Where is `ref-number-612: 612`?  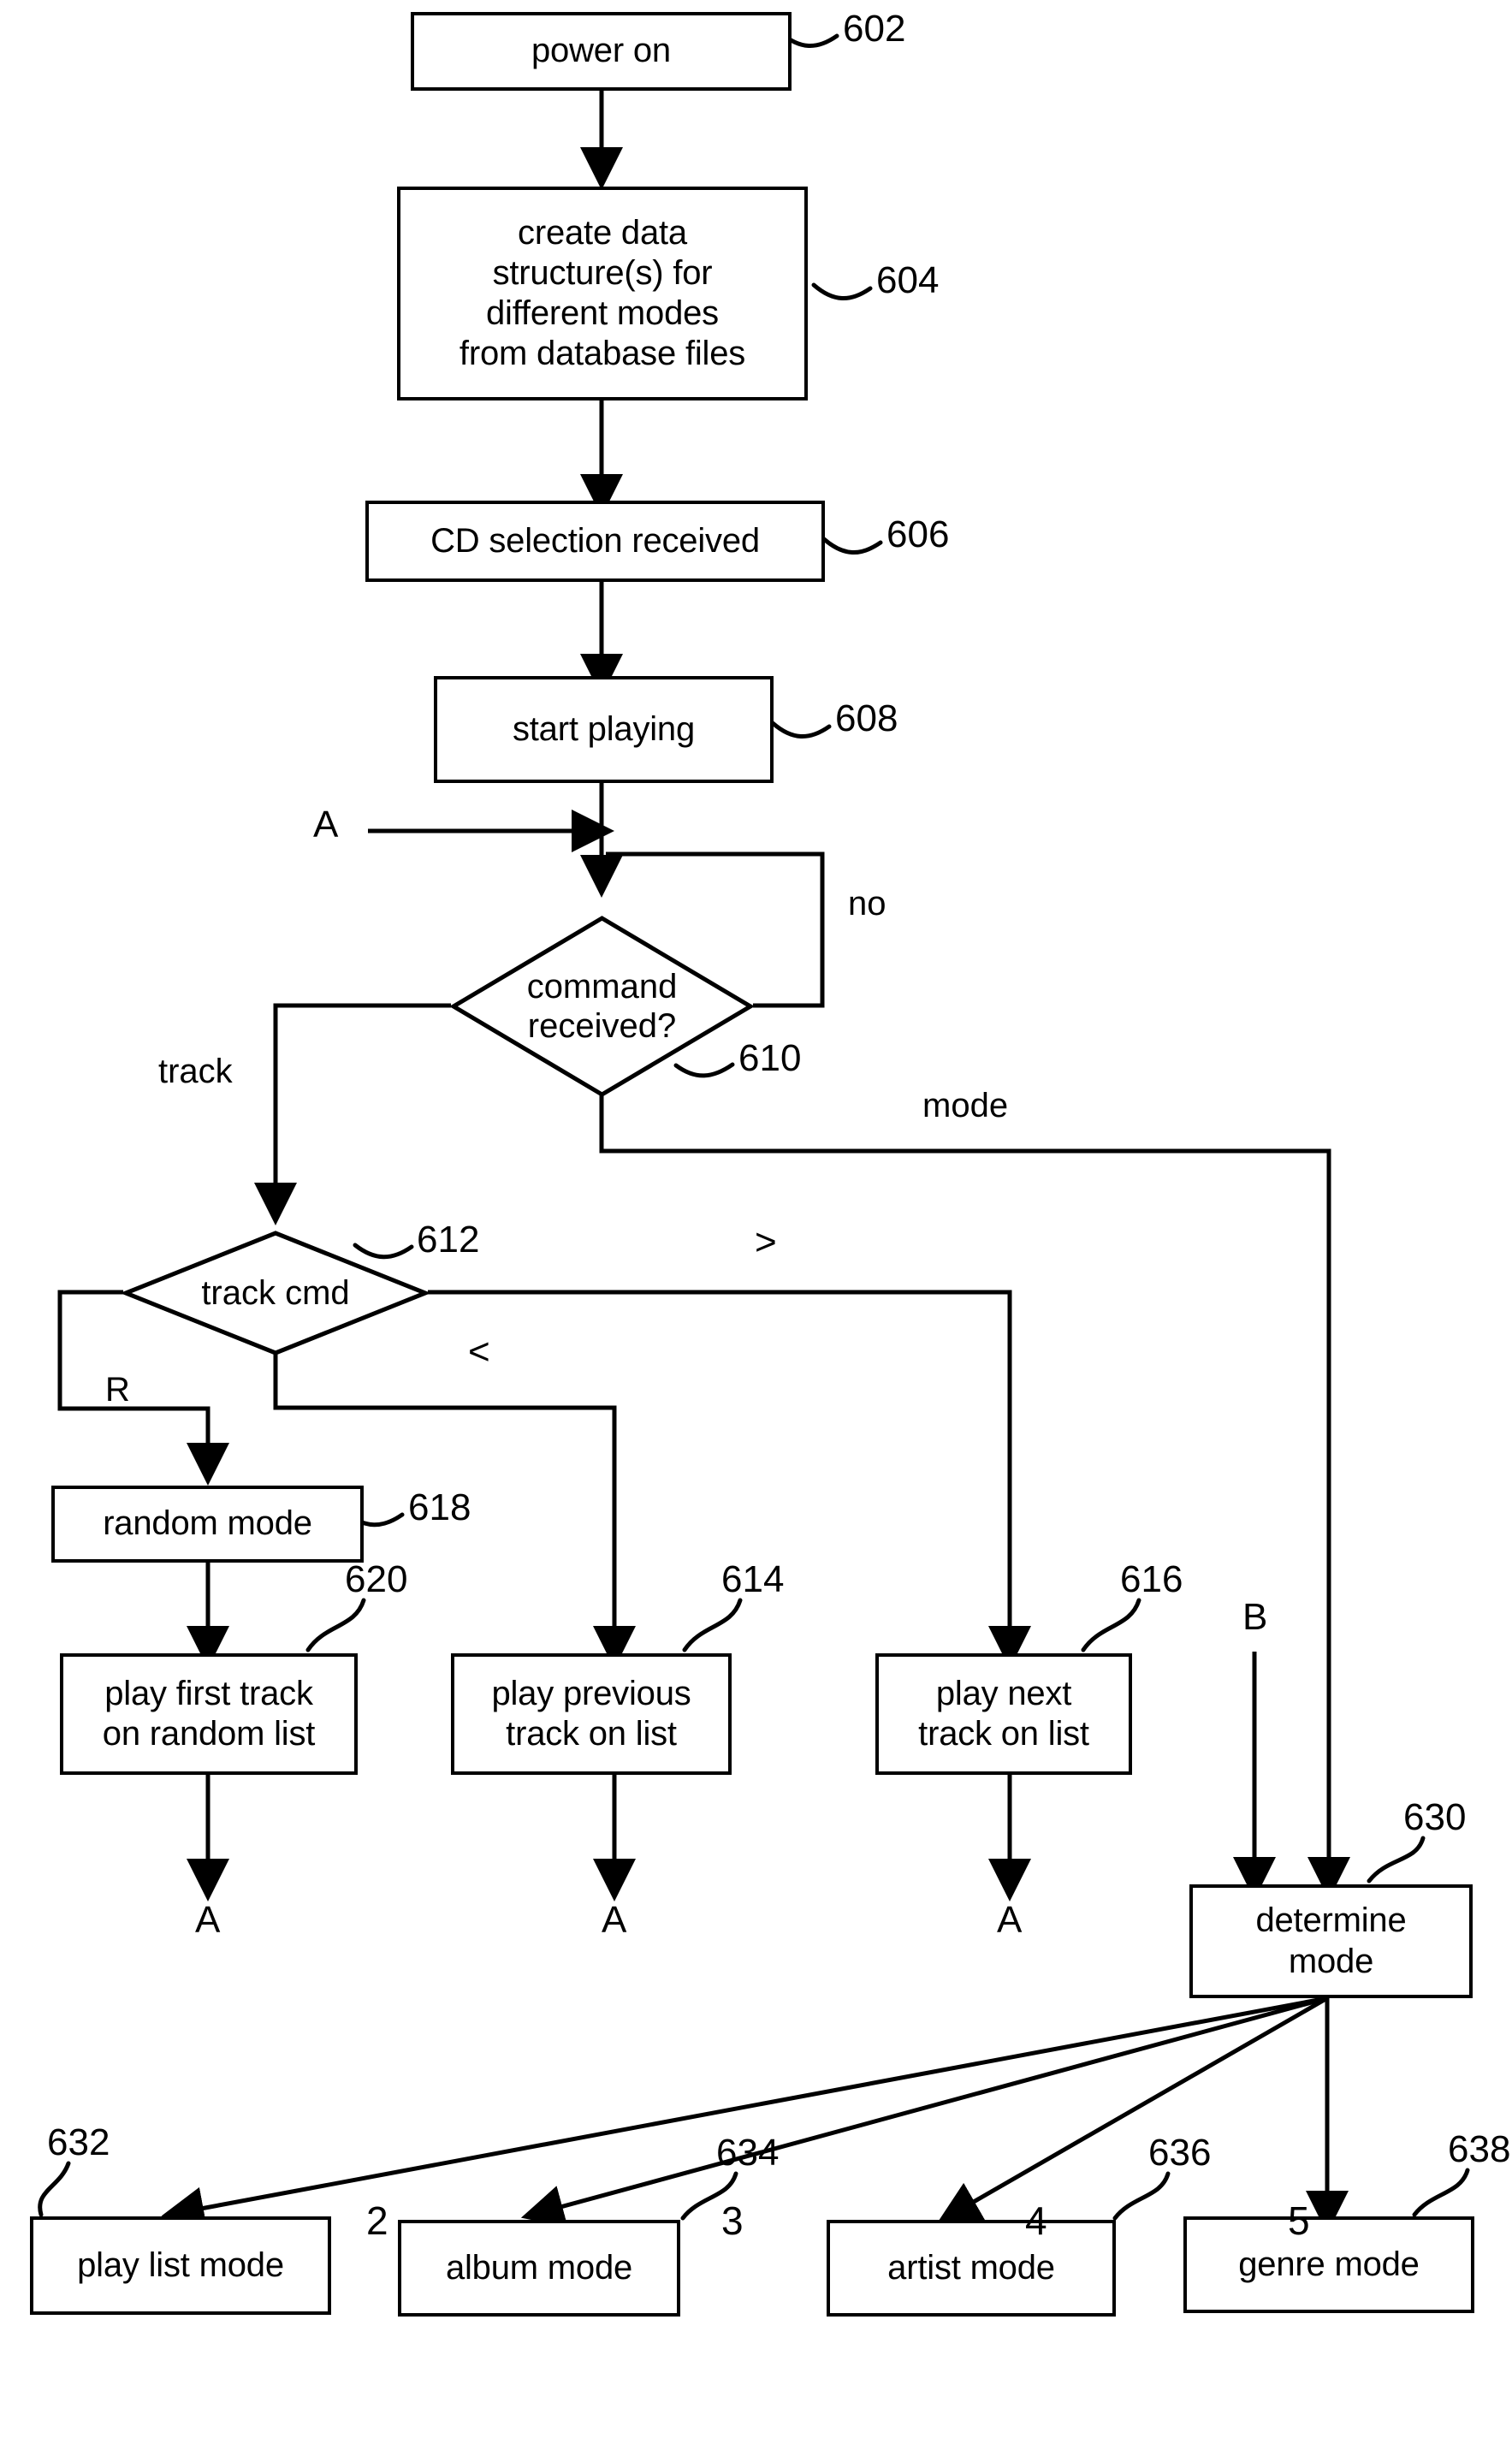 ref-number-612: 612 is located at coordinates (448, 1240).